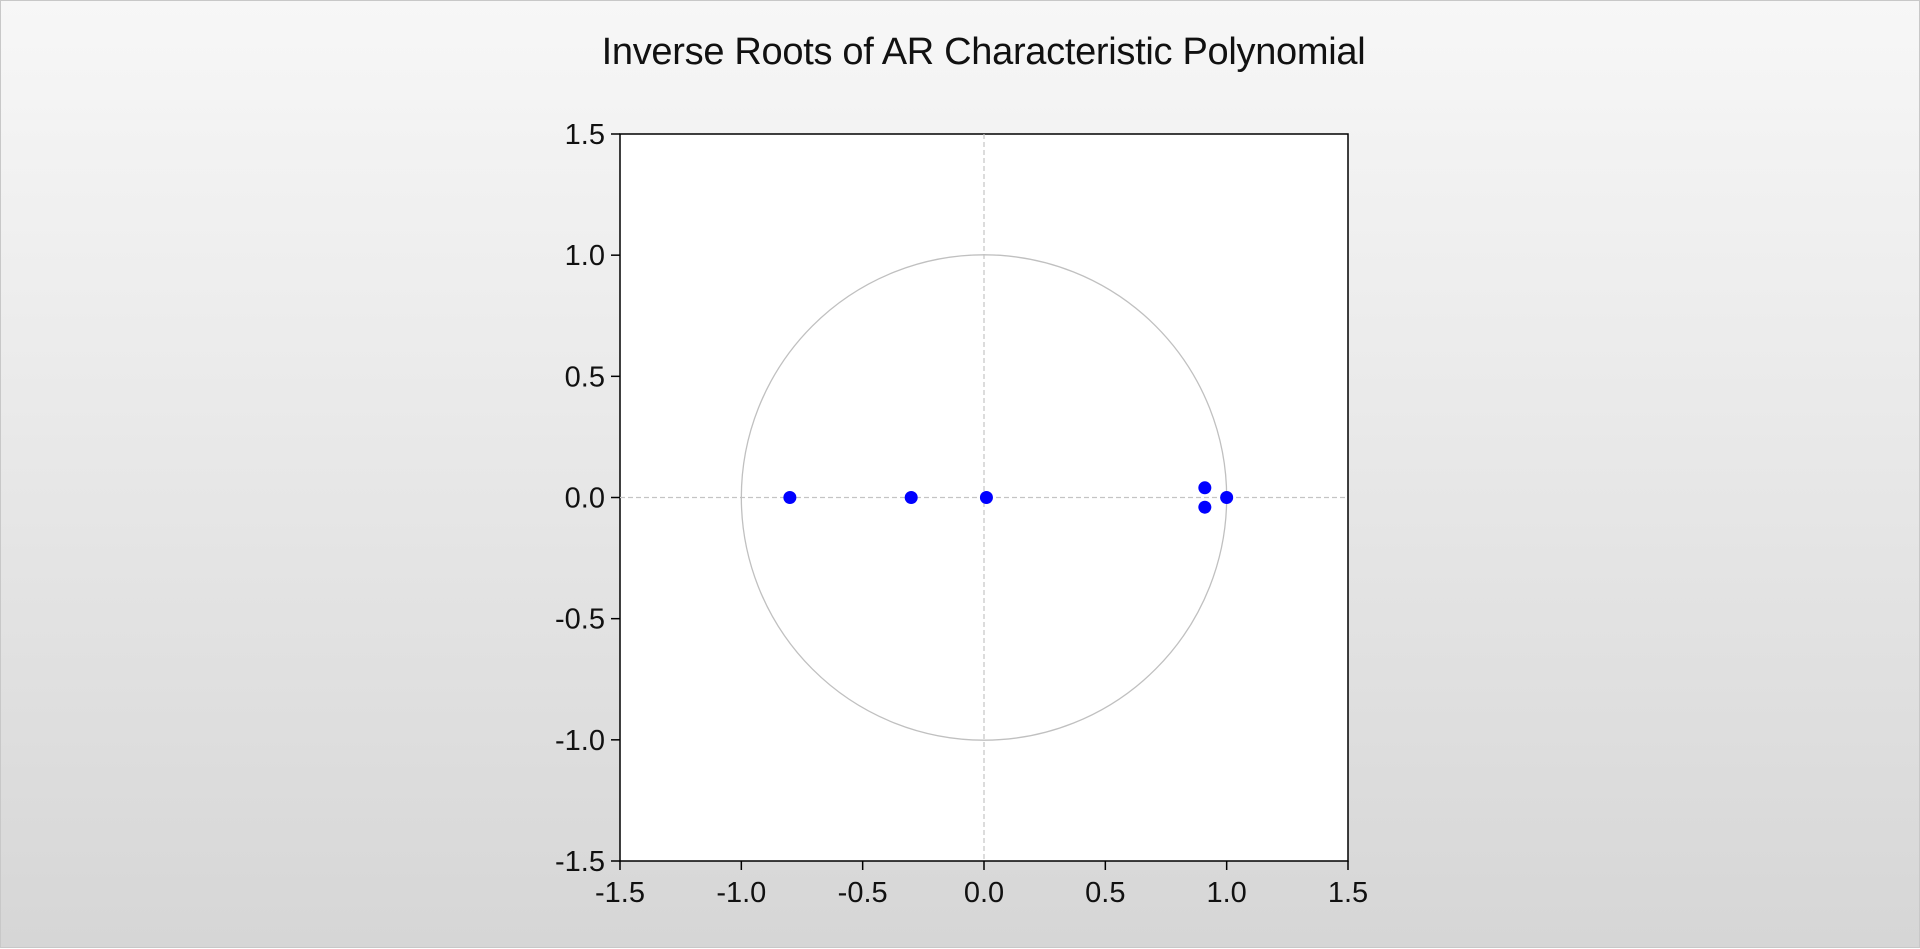 This screenshot has width=1920, height=949. What do you see at coordinates (585, 256) in the screenshot?
I see `y-tick-label: 1.0` at bounding box center [585, 256].